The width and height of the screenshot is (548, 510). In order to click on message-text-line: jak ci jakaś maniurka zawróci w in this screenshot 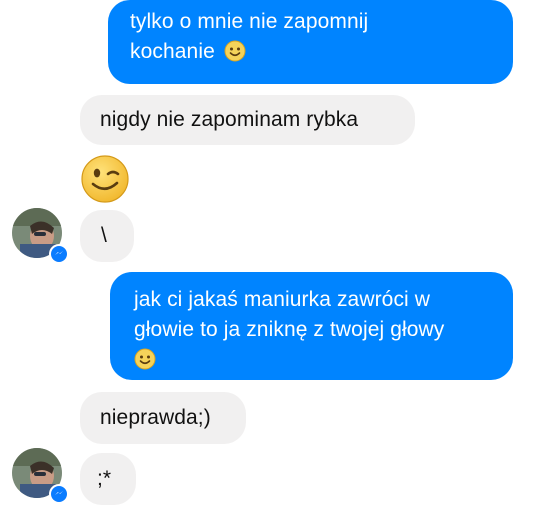, I will do `click(282, 299)`.